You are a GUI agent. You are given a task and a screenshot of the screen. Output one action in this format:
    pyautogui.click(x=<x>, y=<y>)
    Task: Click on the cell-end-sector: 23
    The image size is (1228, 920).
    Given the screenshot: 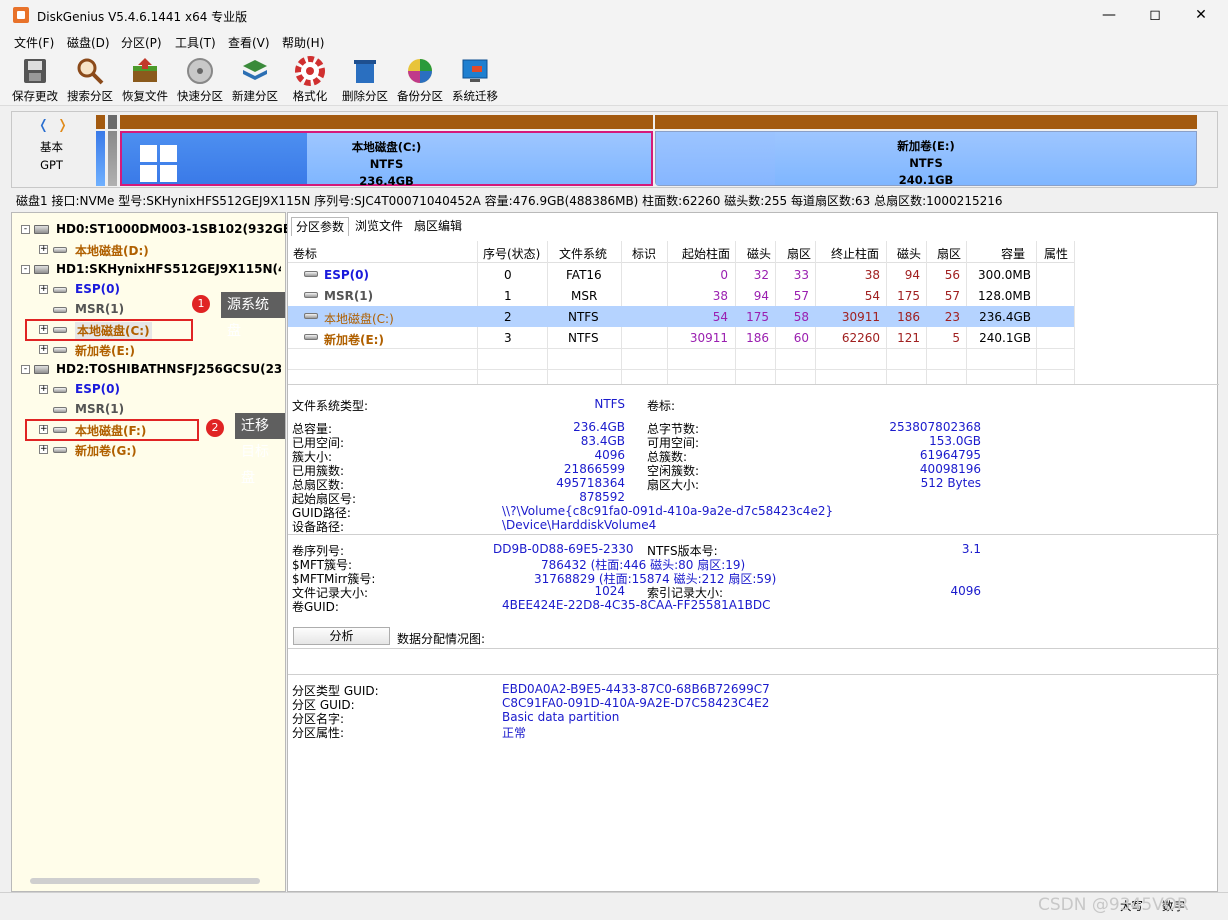 What is the action you would take?
    pyautogui.click(x=952, y=317)
    